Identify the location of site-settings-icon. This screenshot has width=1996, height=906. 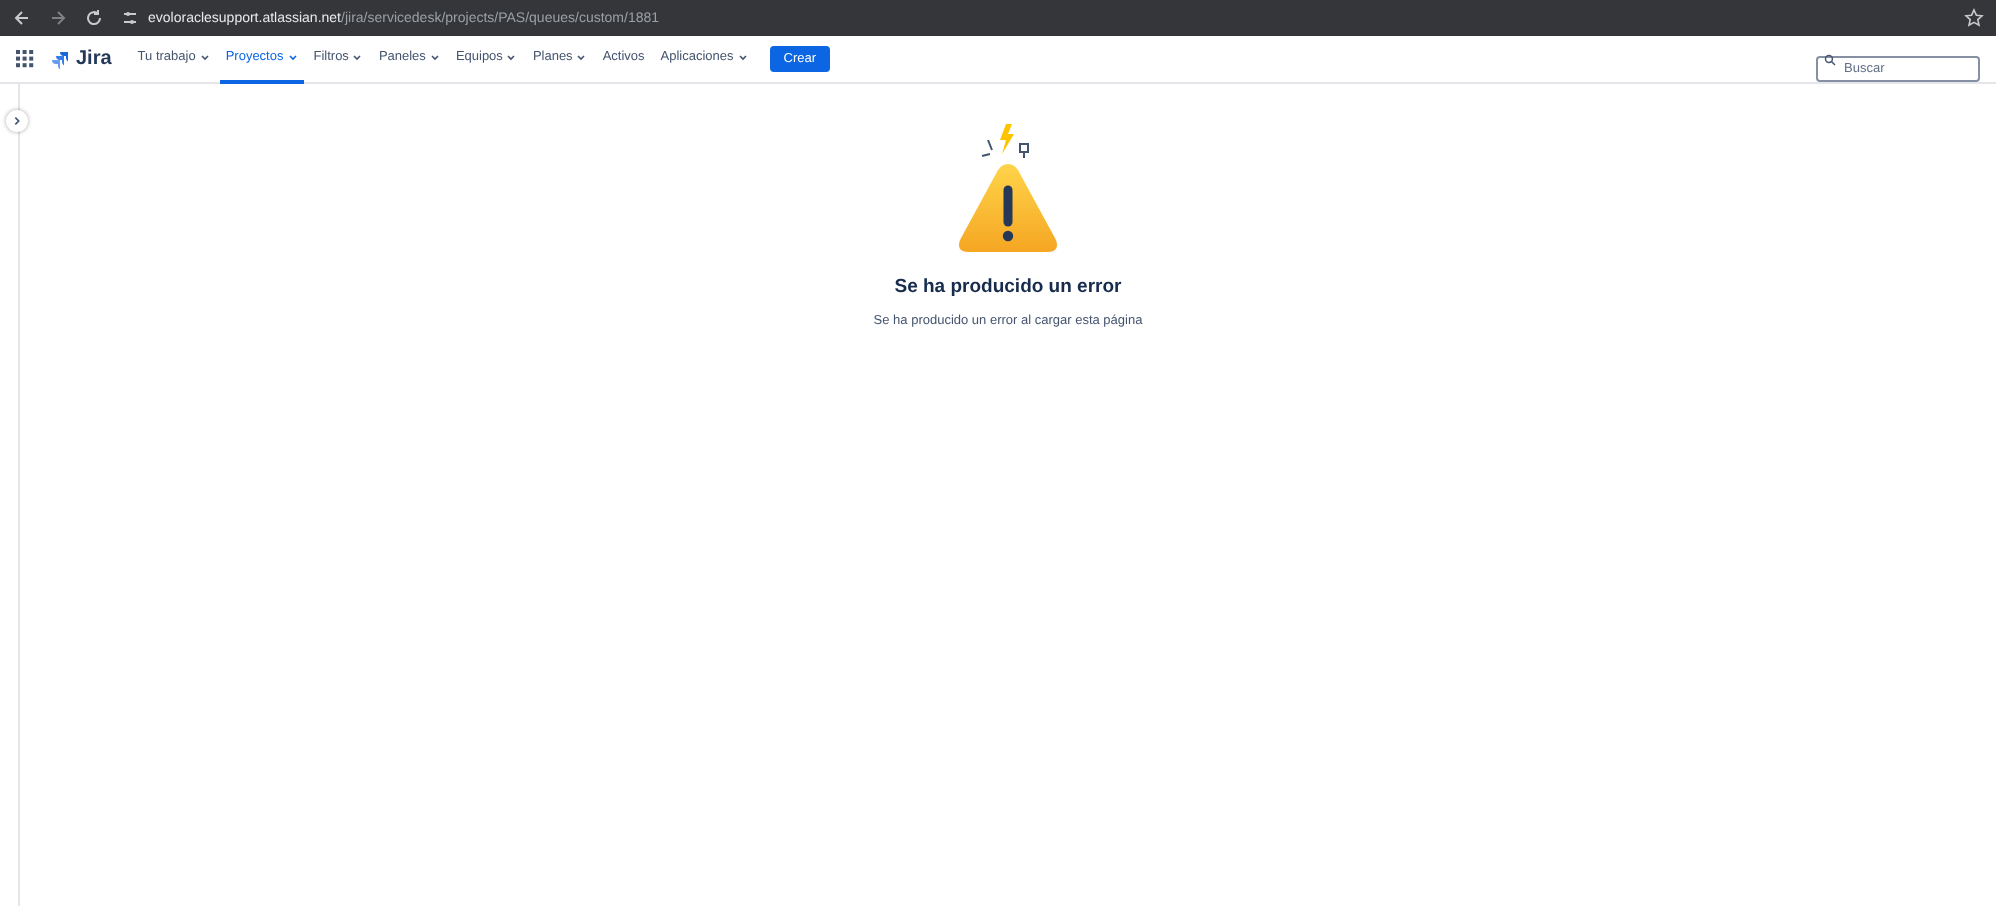
(130, 18).